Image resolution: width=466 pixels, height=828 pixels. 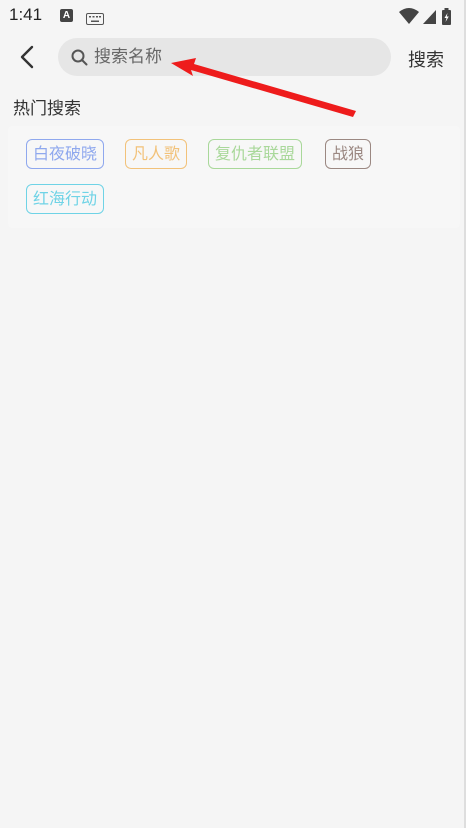 What do you see at coordinates (263, 87) in the screenshot?
I see `annotation-arrow` at bounding box center [263, 87].